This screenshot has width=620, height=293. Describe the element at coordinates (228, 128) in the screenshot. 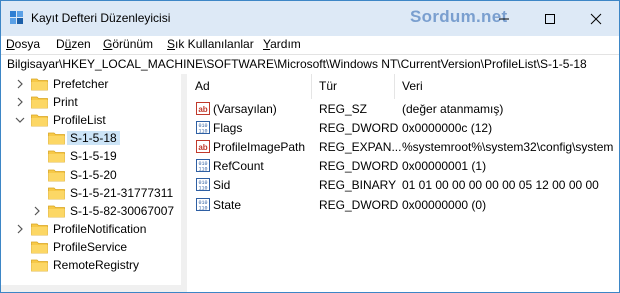

I see `value-name: Flags` at that location.